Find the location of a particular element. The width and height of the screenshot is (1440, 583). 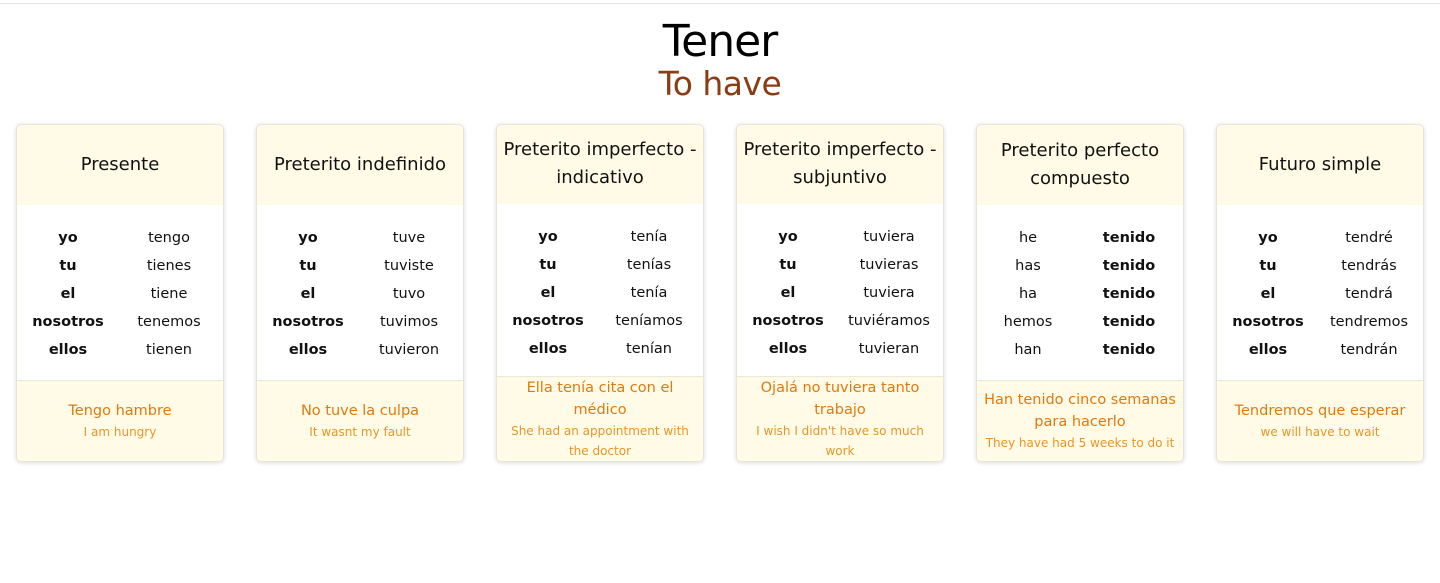

verb-form: tuvimos is located at coordinates (409, 322).